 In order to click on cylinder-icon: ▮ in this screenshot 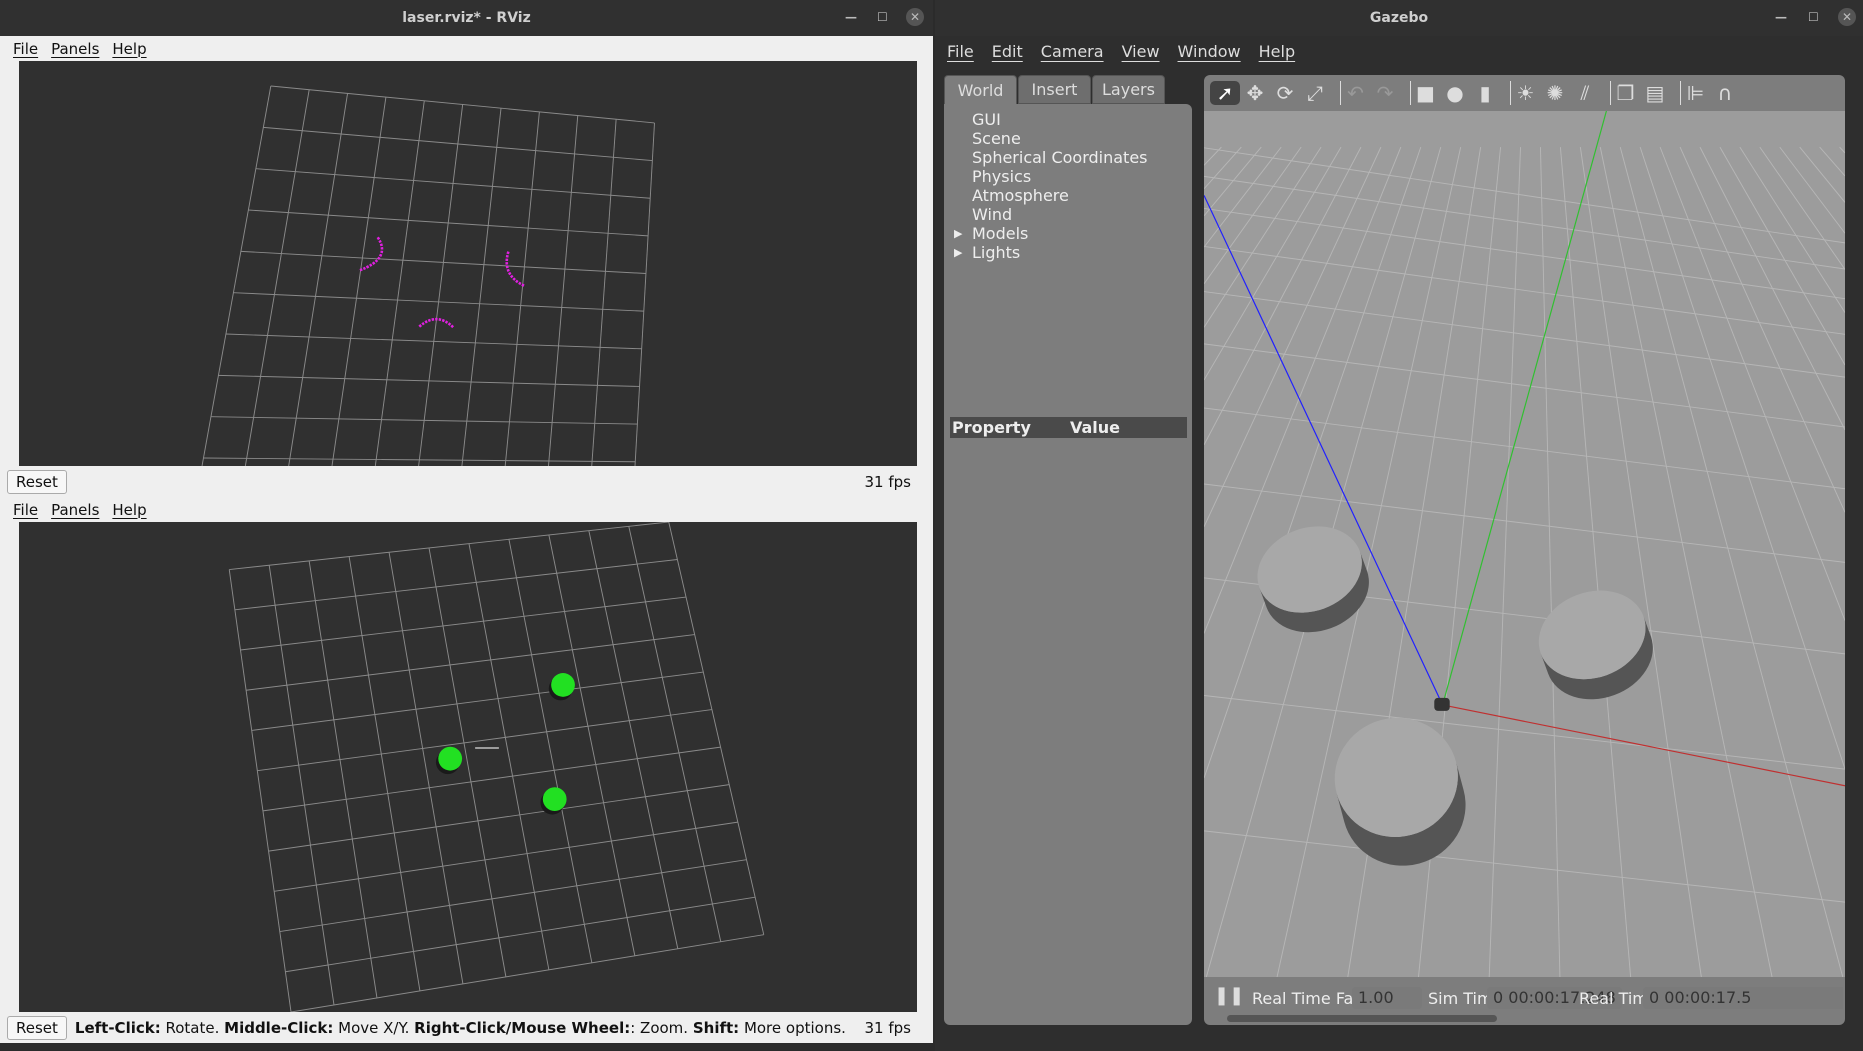, I will do `click(1485, 93)`.